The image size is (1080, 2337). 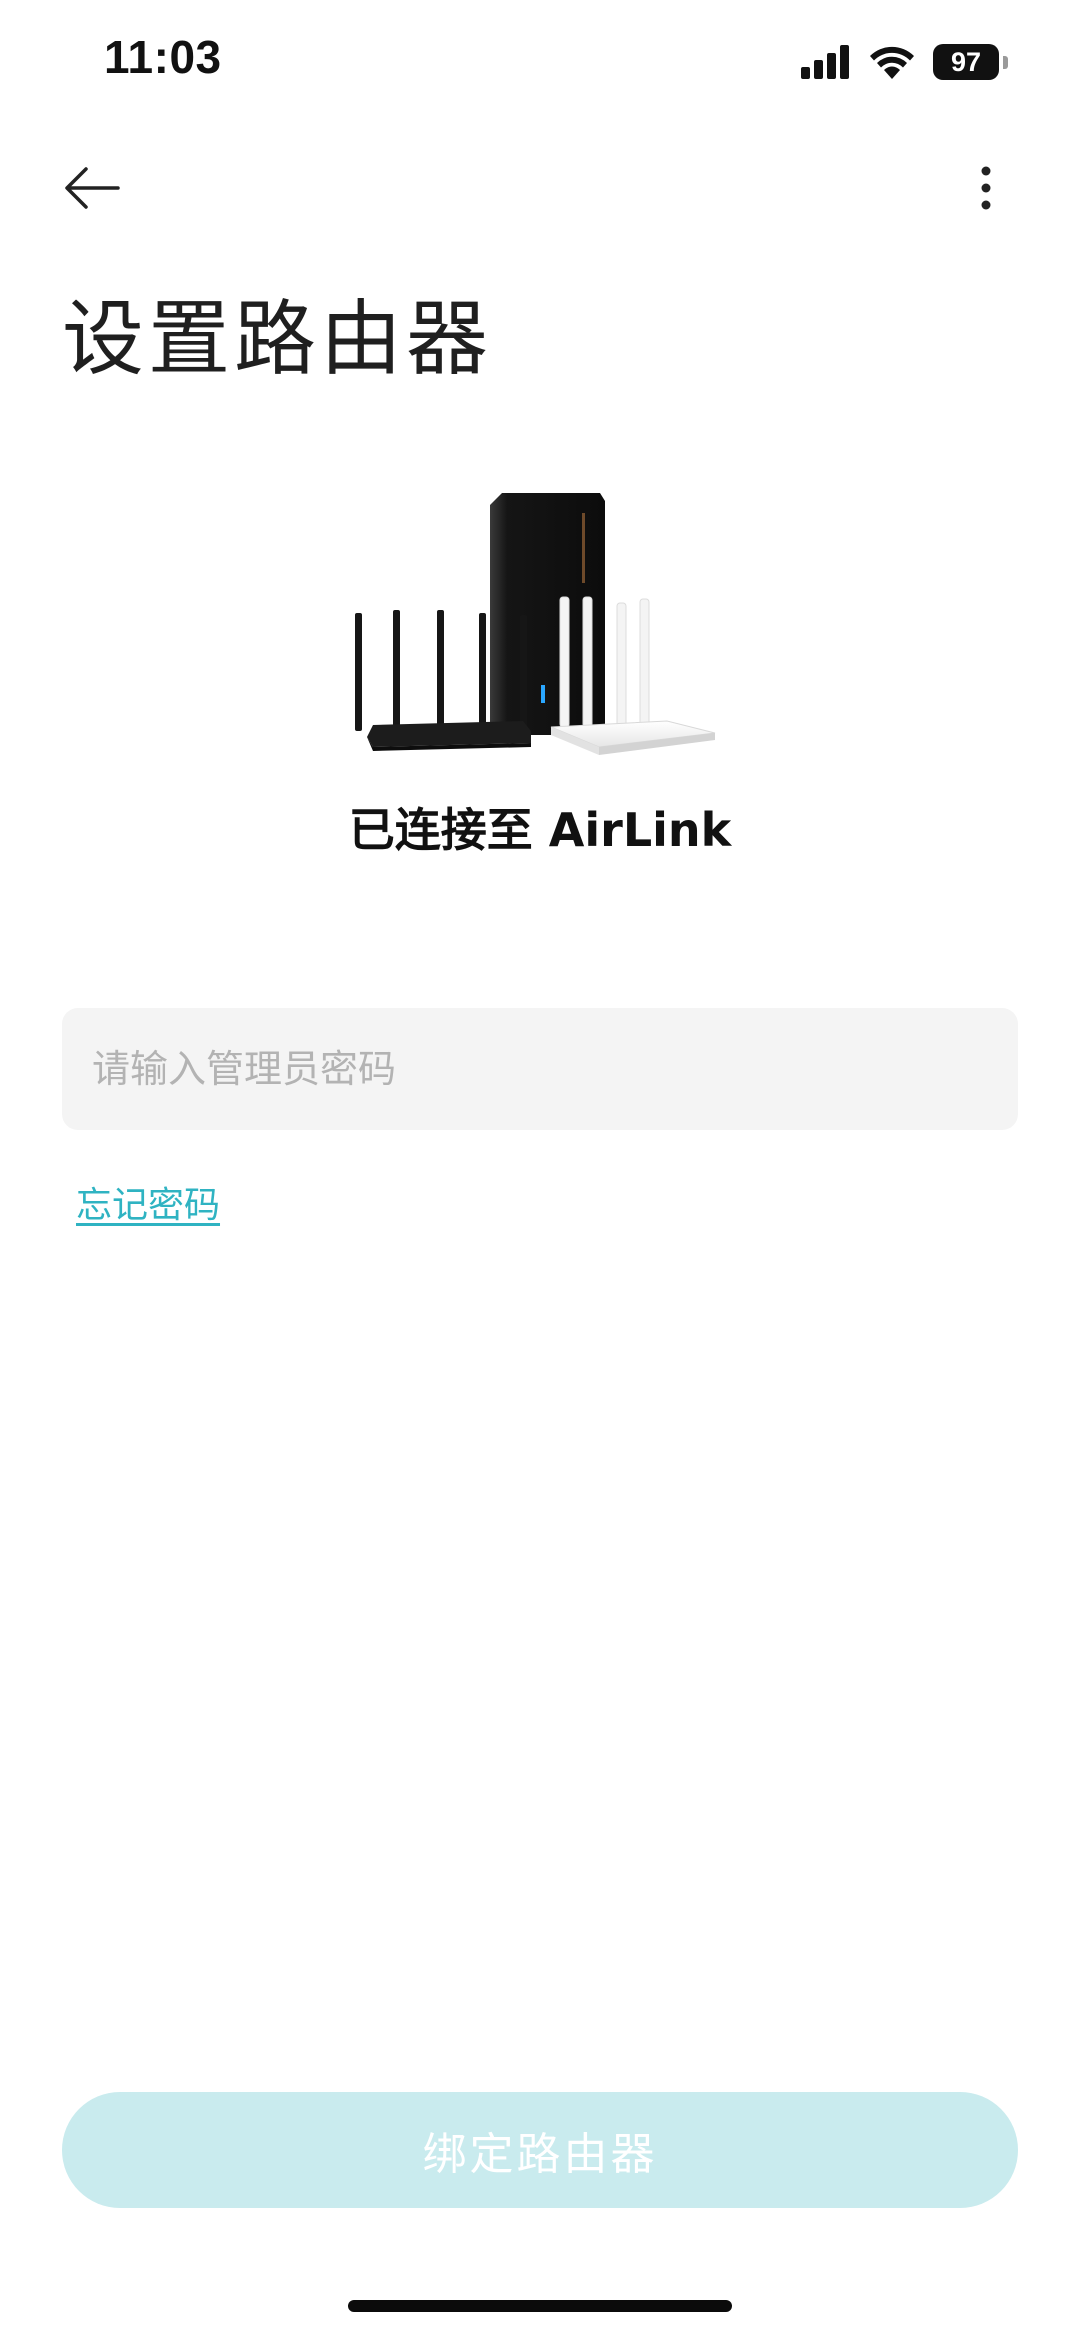 I want to click on cellular-signal-icon, so click(x=825, y=62).